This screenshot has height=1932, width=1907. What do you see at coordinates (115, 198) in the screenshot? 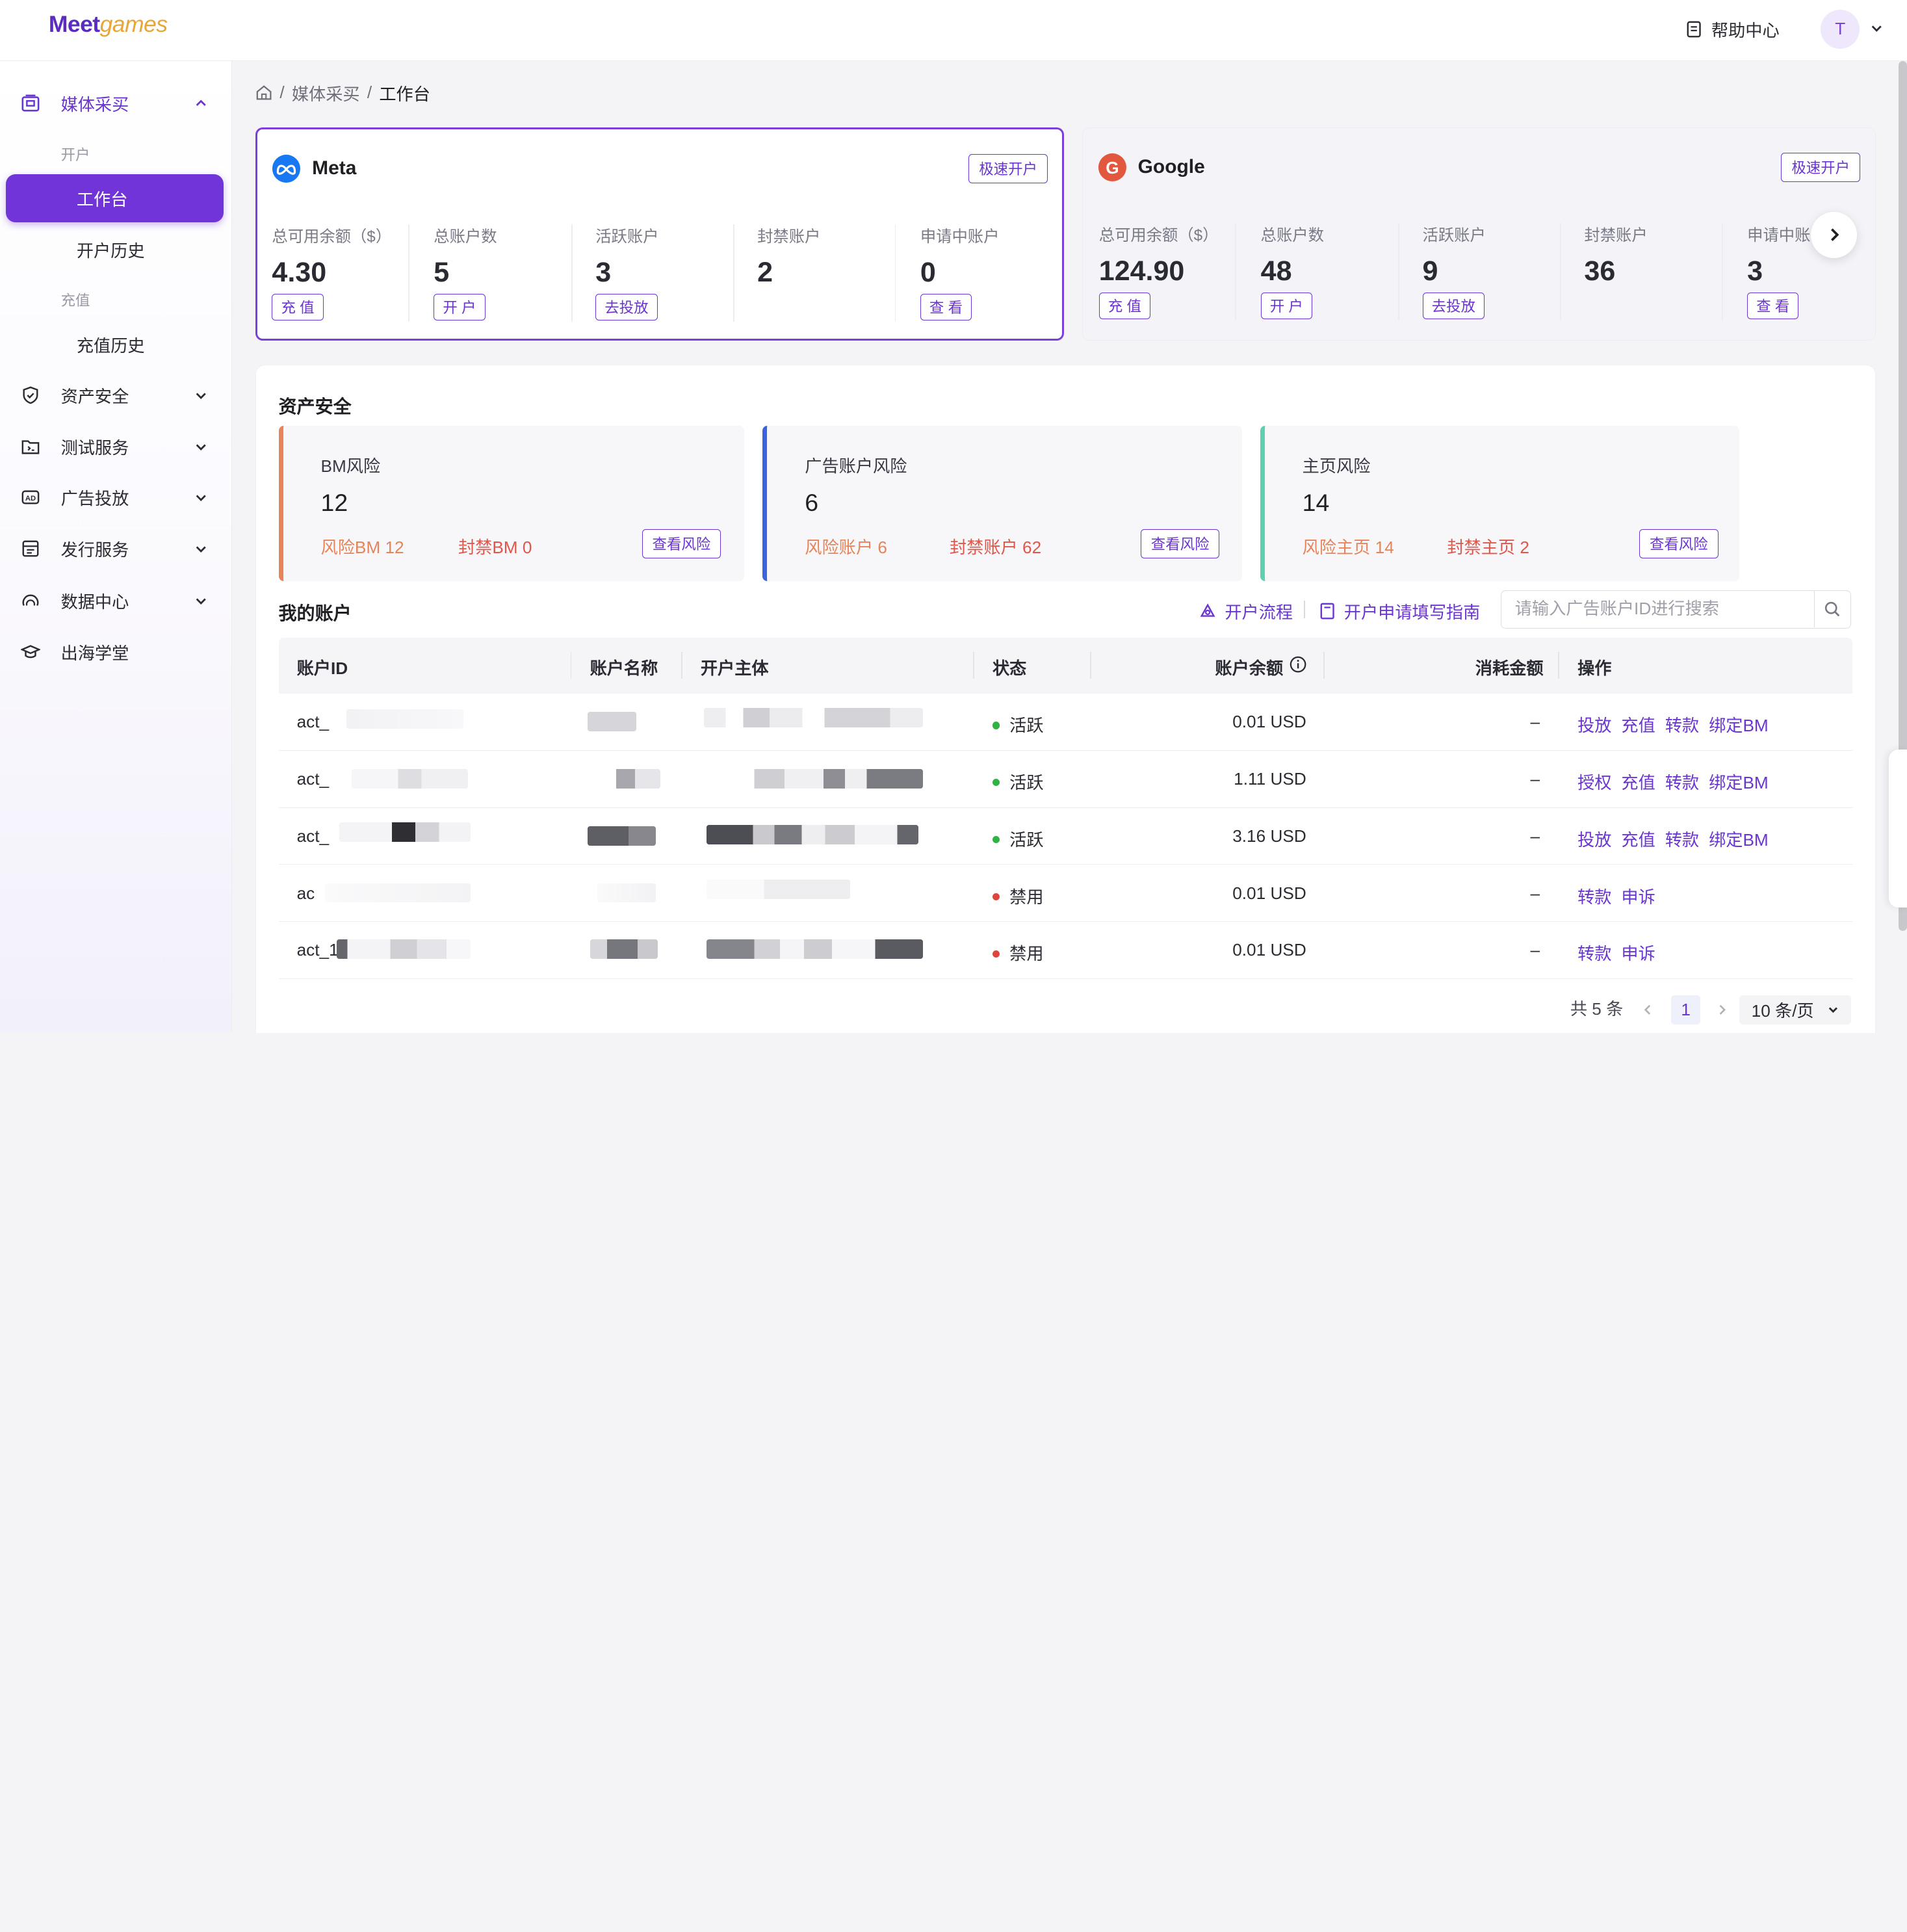
I see `sidebar-item-workbench: 工作台` at bounding box center [115, 198].